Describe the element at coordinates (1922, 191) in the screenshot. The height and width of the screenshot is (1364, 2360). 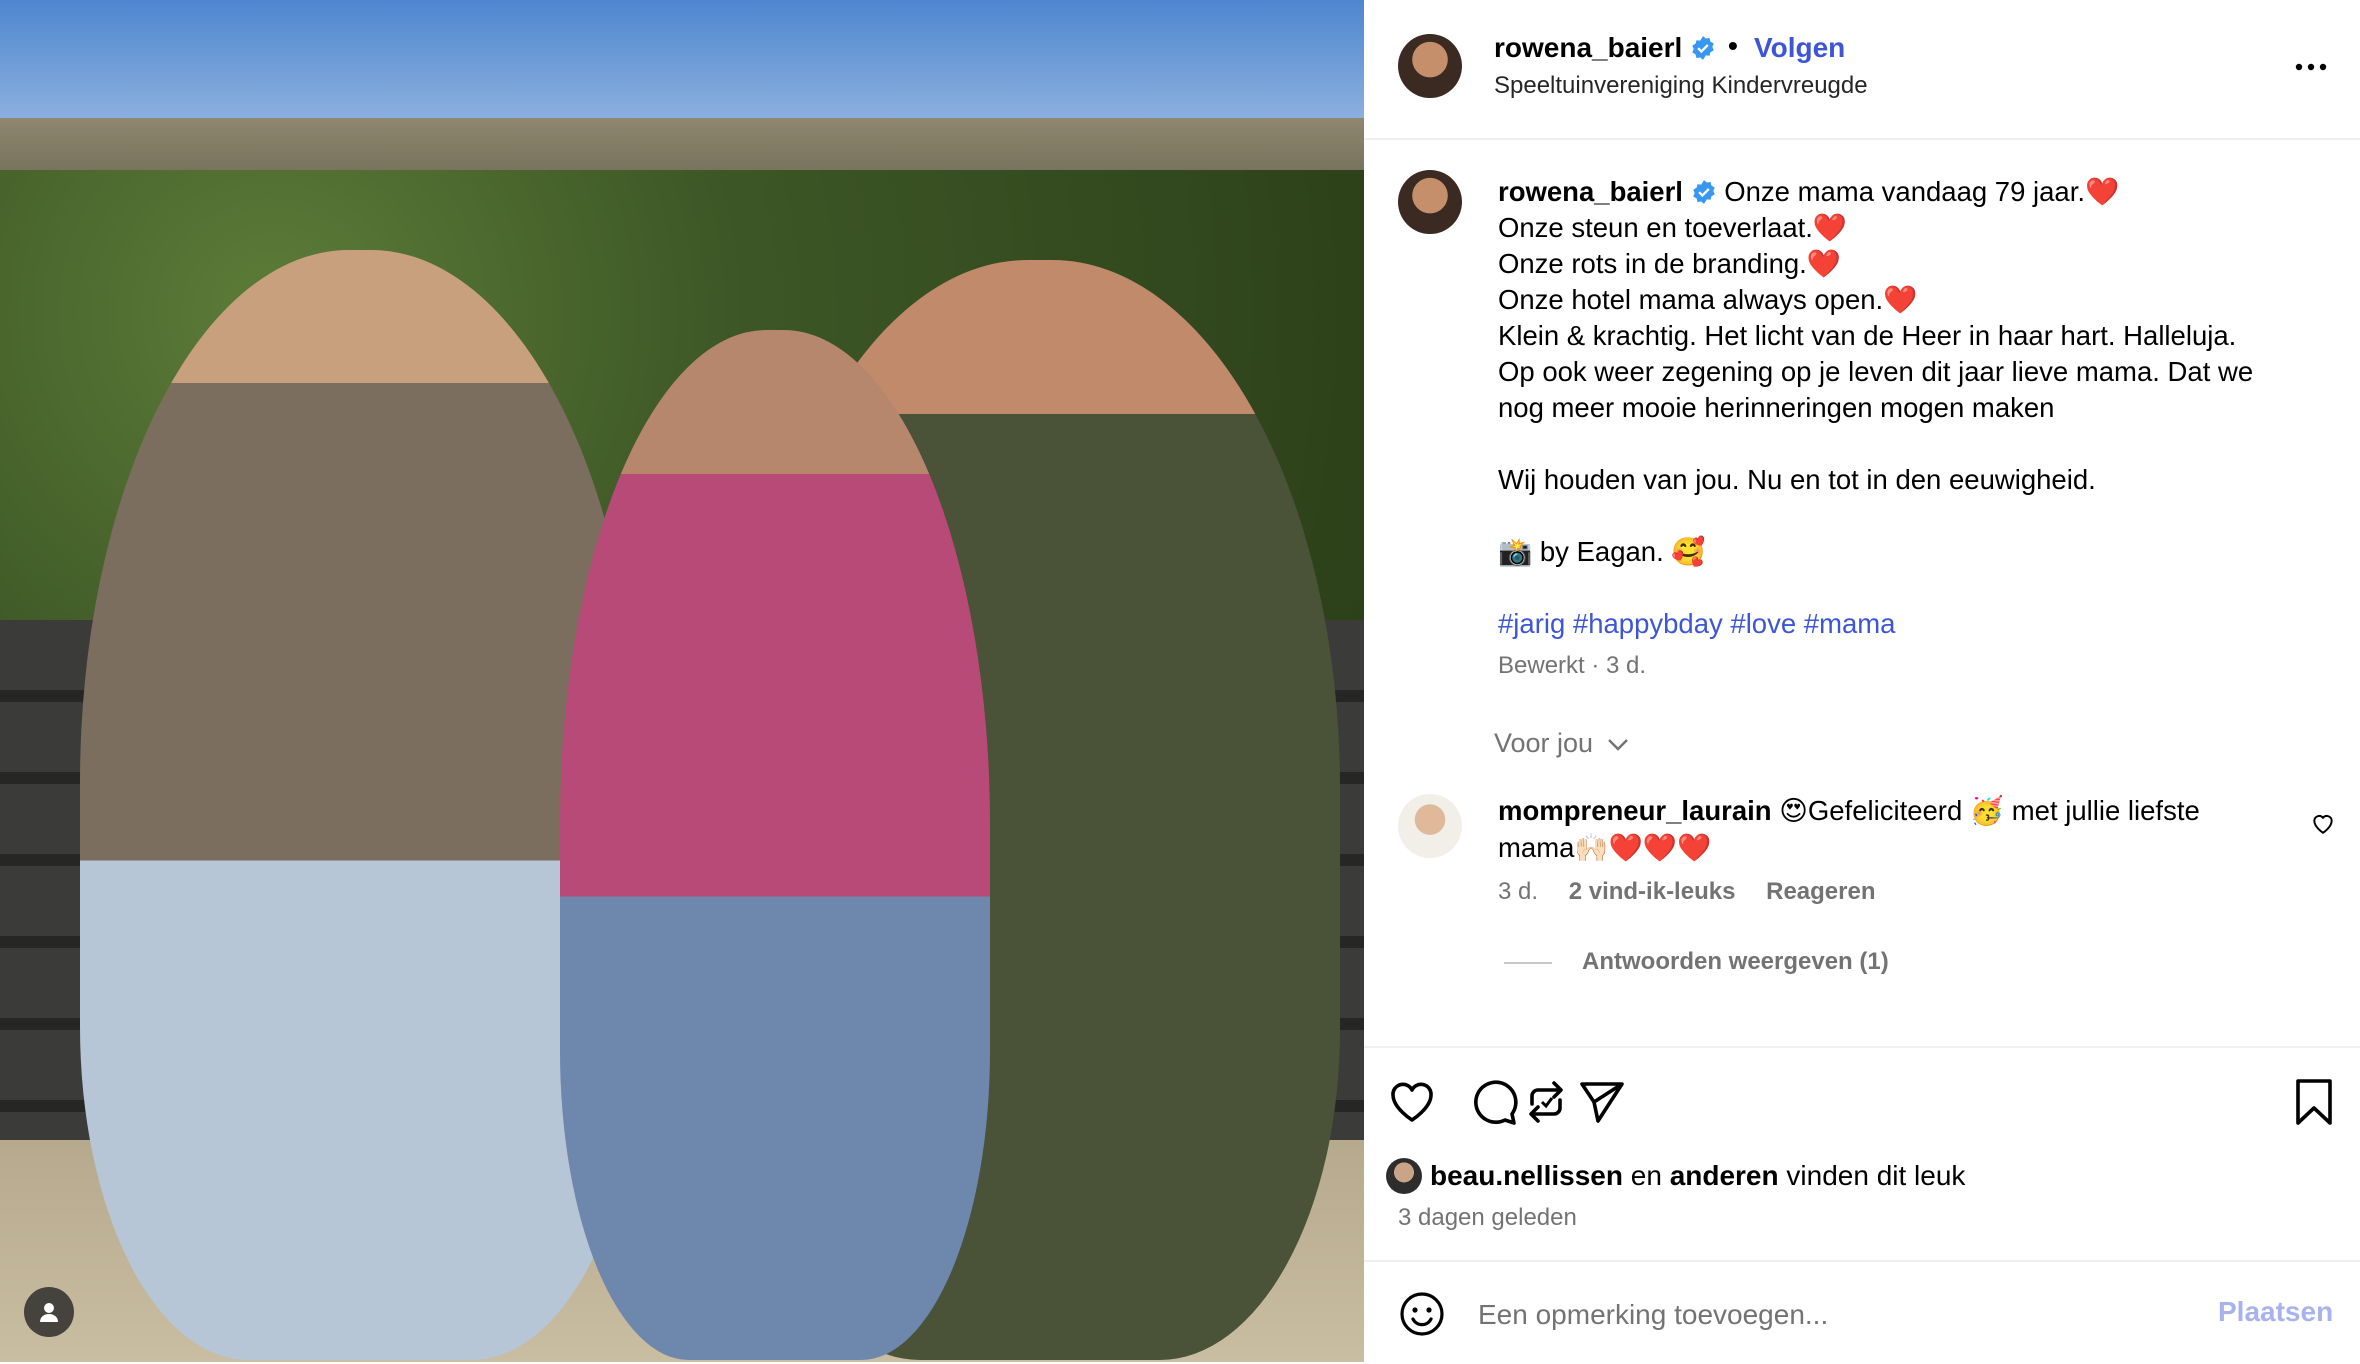
I see `caption-line: Onze mama vandaag 79 jaar.❤️` at that location.